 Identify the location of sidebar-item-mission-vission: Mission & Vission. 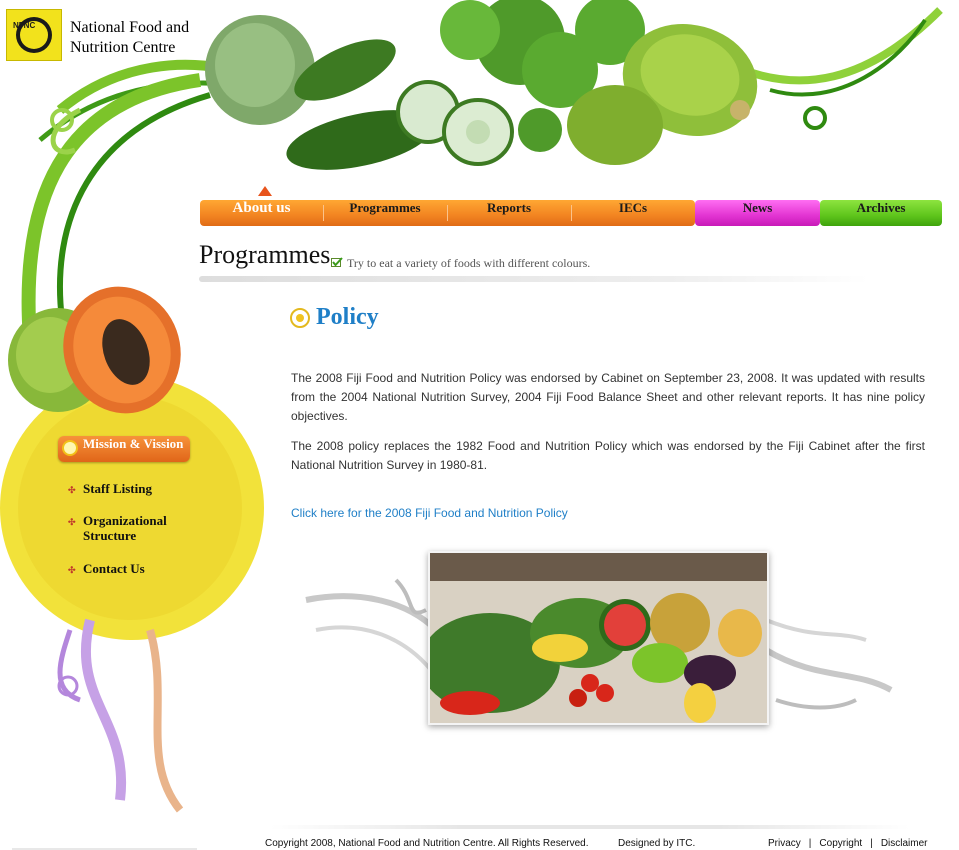
(124, 449).